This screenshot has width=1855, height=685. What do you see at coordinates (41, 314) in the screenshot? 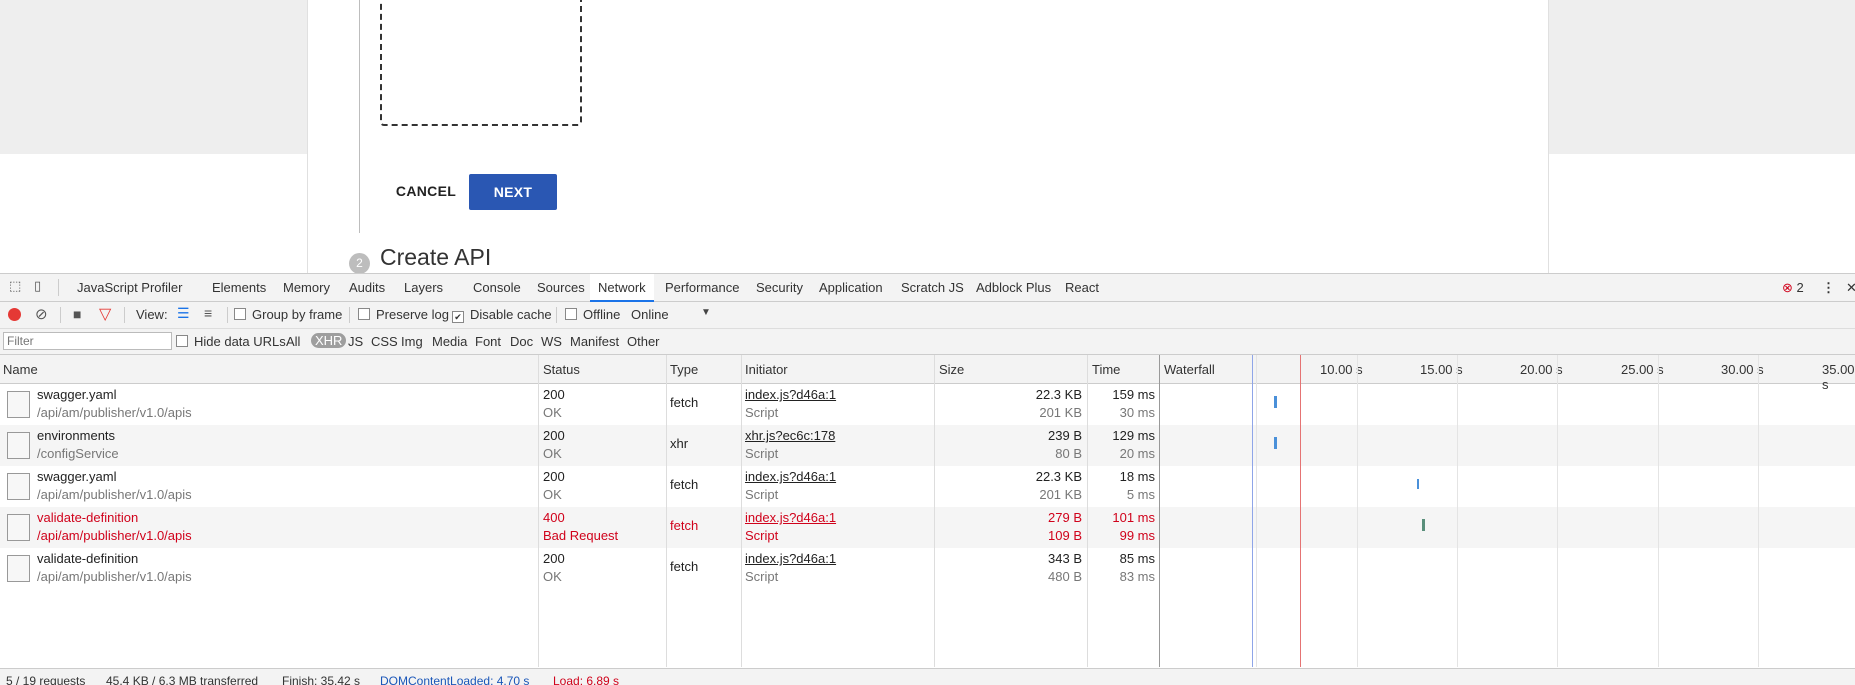
I see `clear-icon: ⊘` at bounding box center [41, 314].